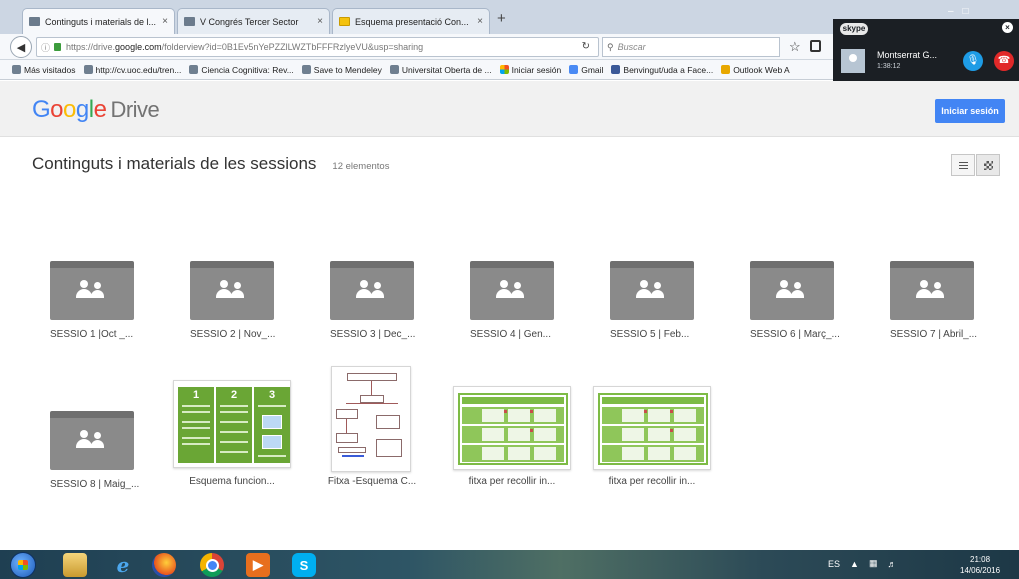  I want to click on microsoft-icon, so click(504, 69).